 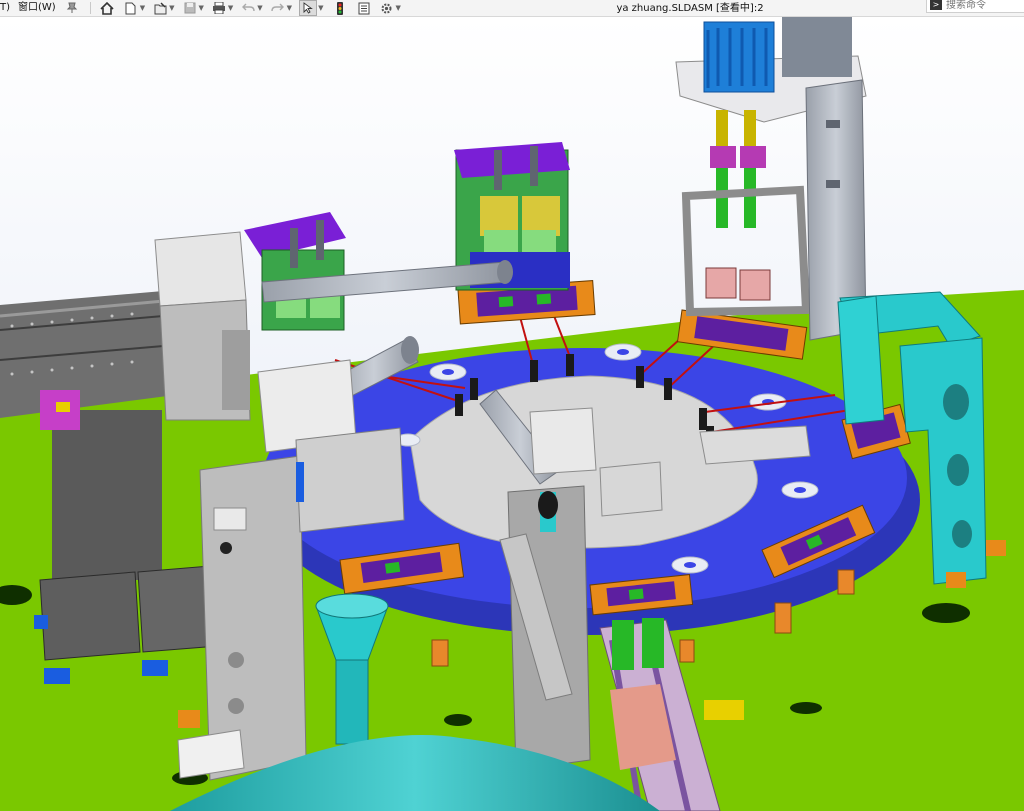 What do you see at coordinates (201, 8) in the screenshot?
I see `save-dropdown-caret: ▼` at bounding box center [201, 8].